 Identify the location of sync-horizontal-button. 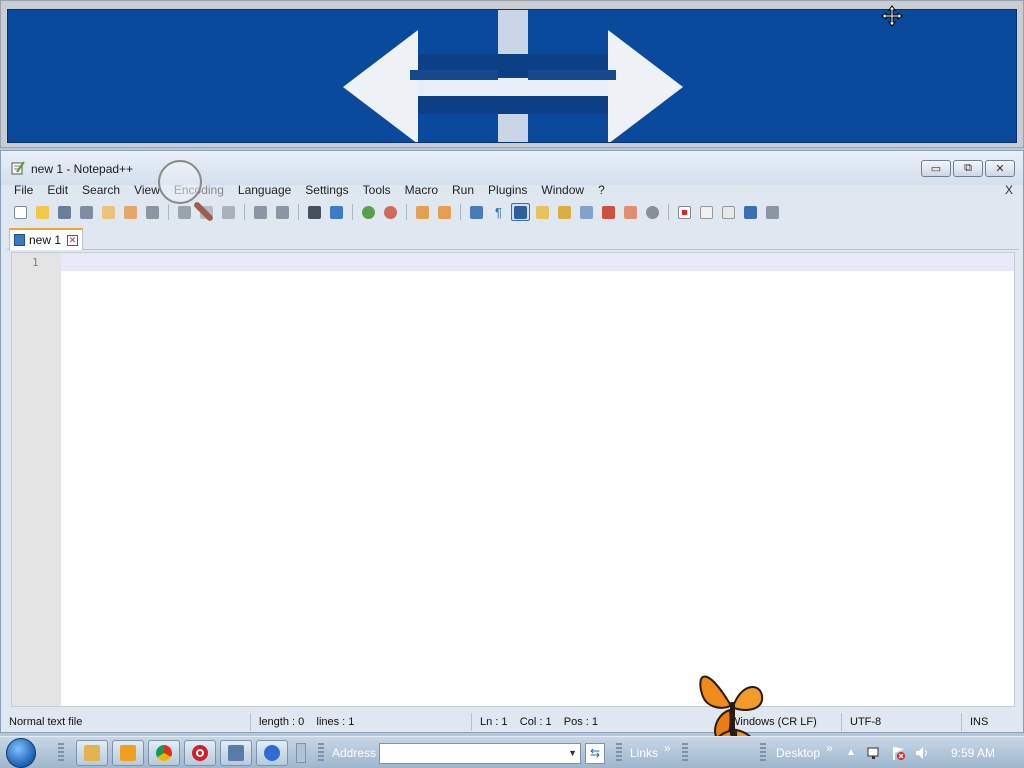
(444, 212).